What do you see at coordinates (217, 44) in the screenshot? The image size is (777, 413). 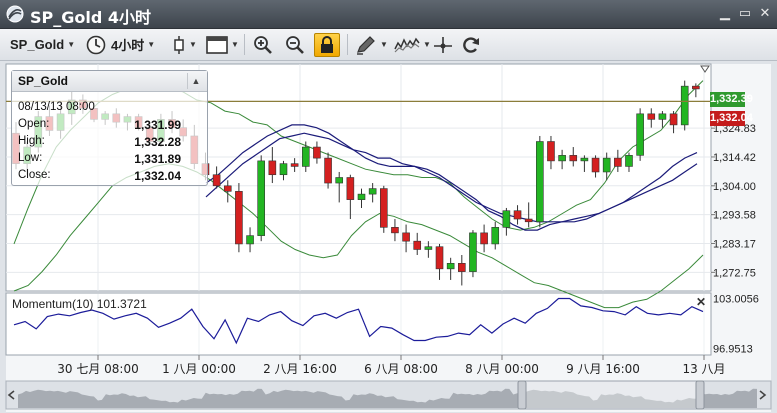 I see `window-icon` at bounding box center [217, 44].